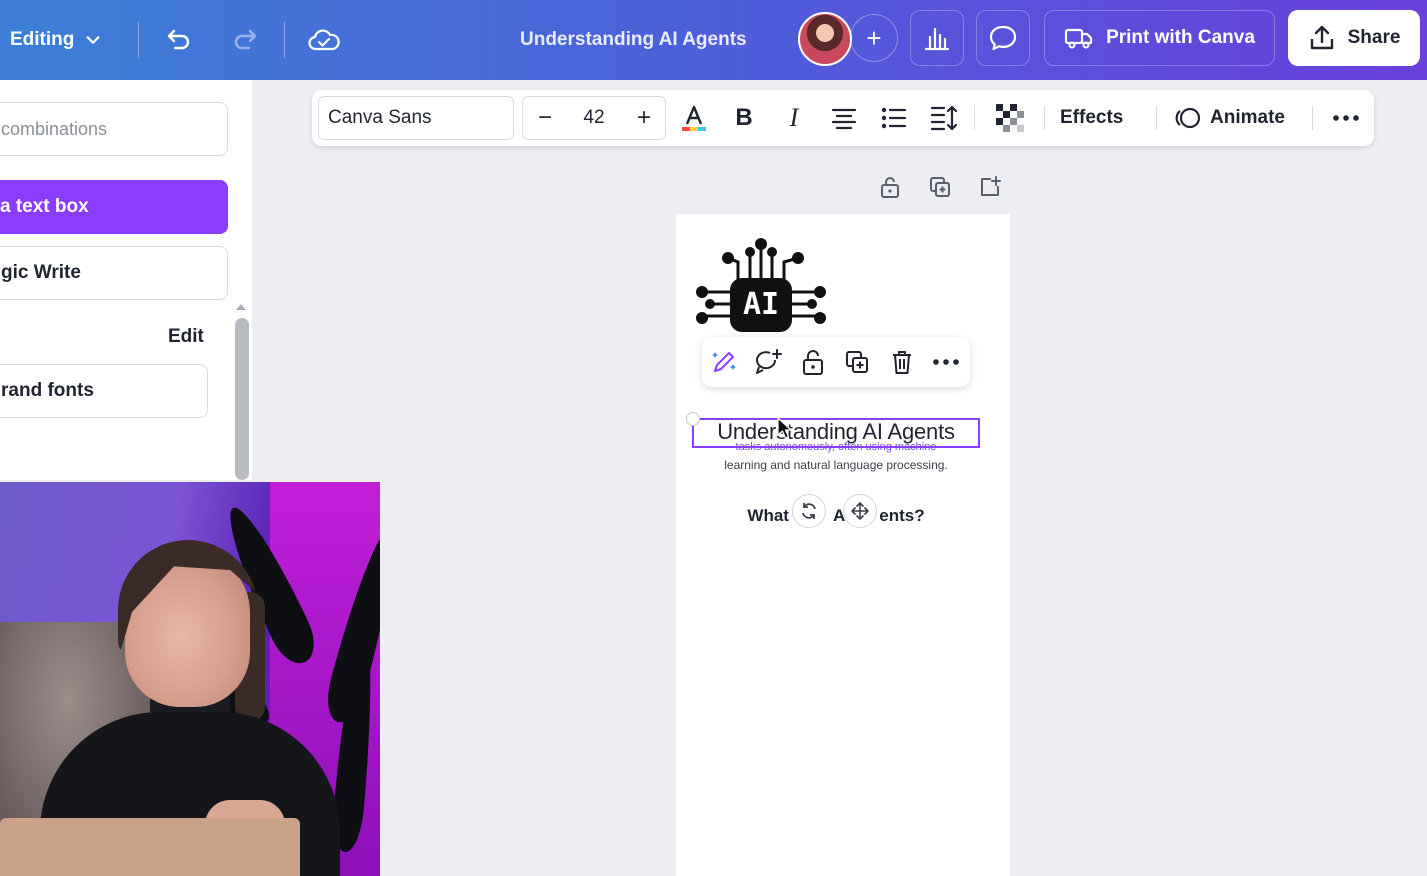 This screenshot has height=876, width=1427. I want to click on font-family-dropdown: Canva Sans, so click(416, 118).